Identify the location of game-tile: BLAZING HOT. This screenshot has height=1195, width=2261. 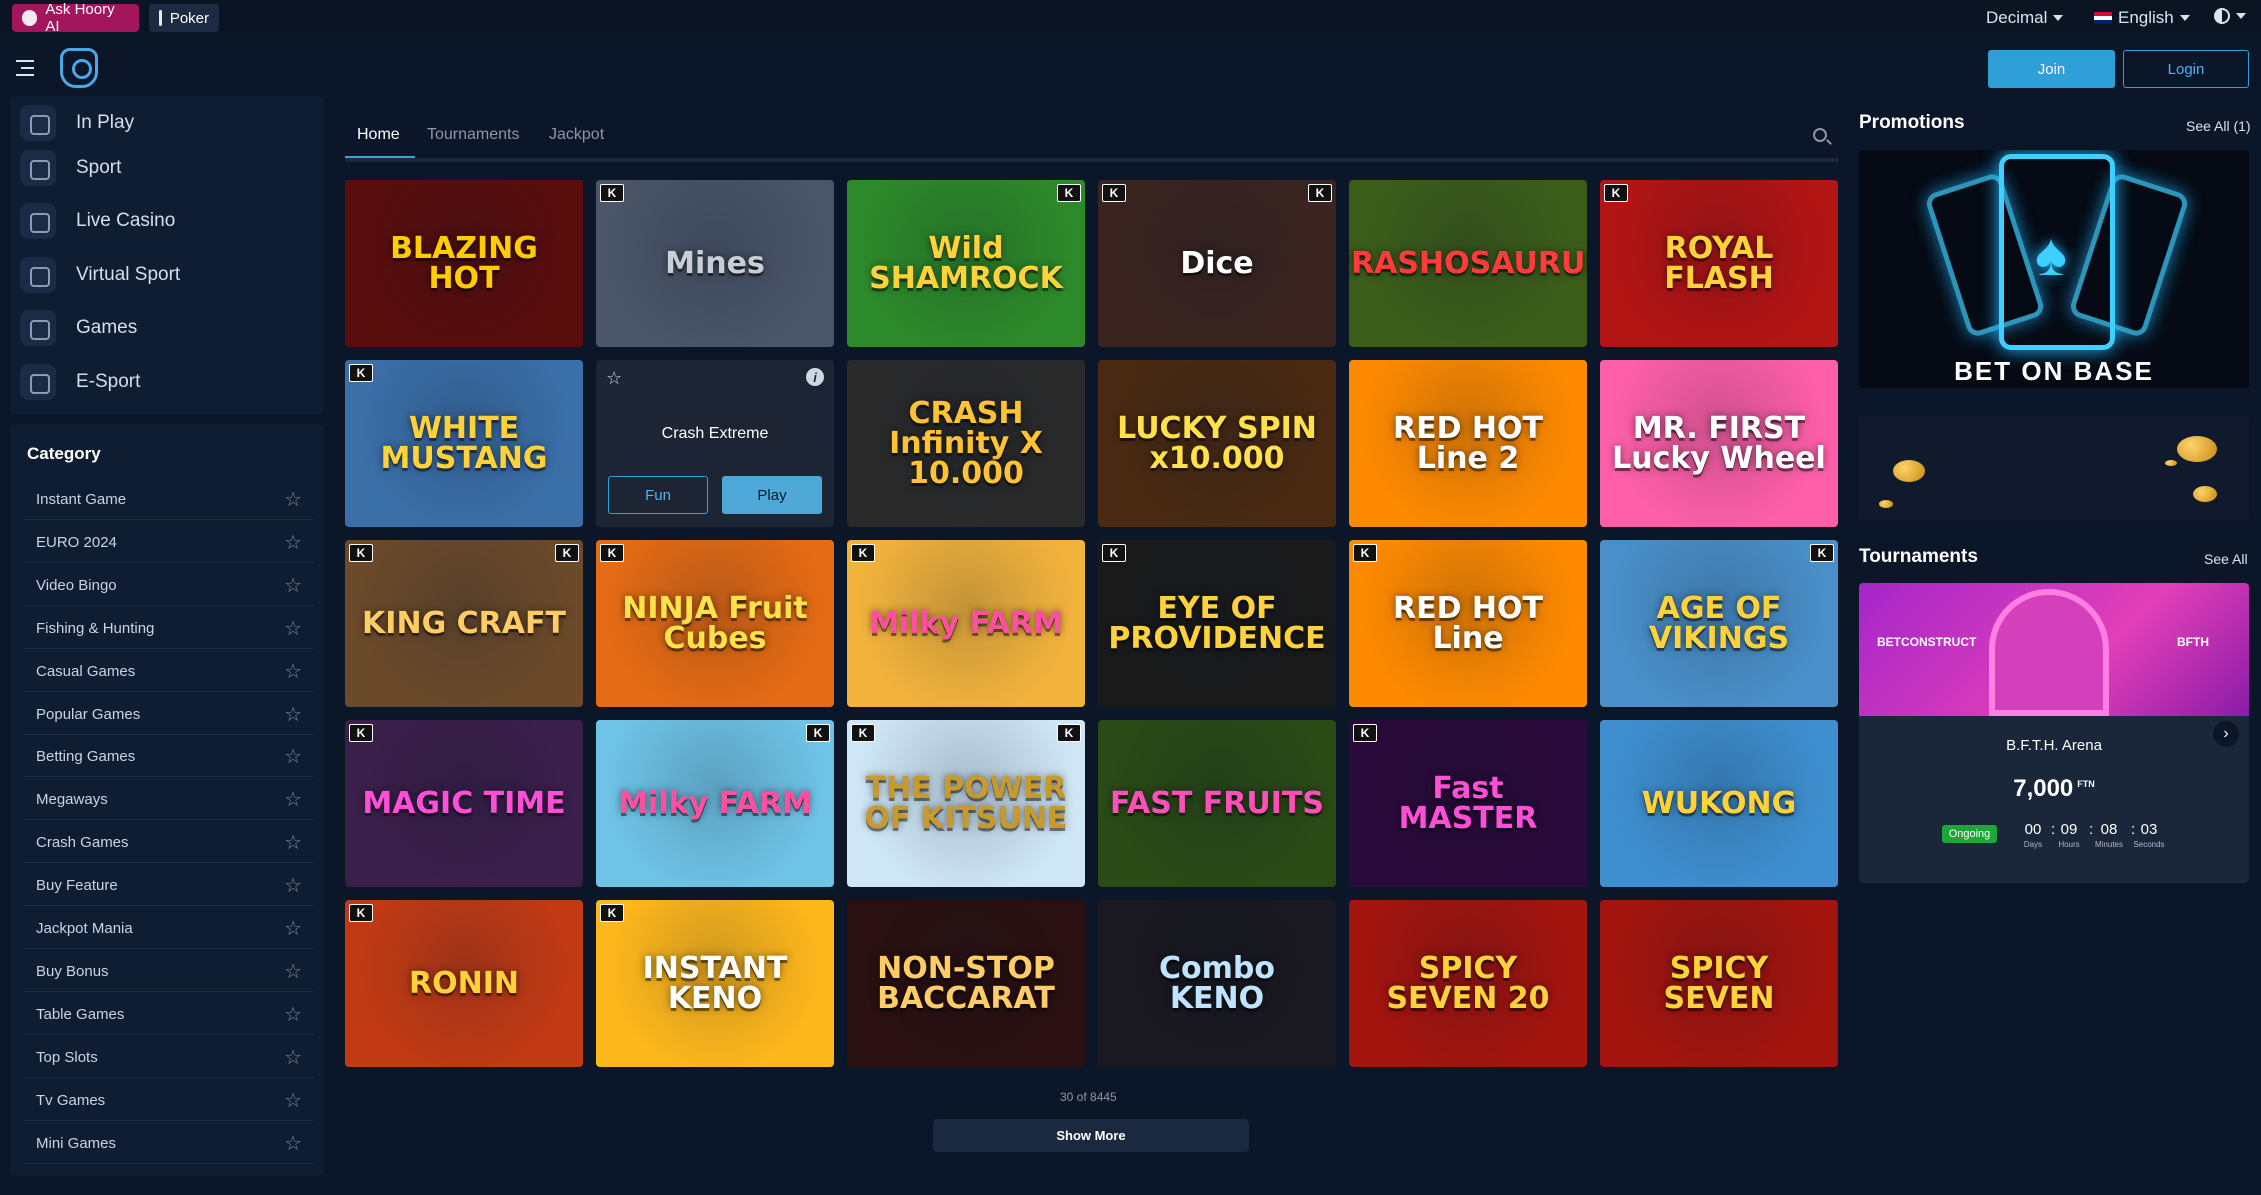
(464, 263).